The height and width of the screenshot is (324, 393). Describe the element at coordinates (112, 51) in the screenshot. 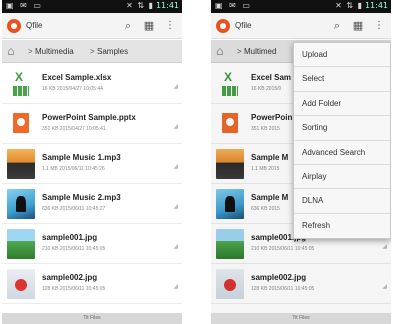

I see `breadcrumb-item-samples: Samples` at that location.